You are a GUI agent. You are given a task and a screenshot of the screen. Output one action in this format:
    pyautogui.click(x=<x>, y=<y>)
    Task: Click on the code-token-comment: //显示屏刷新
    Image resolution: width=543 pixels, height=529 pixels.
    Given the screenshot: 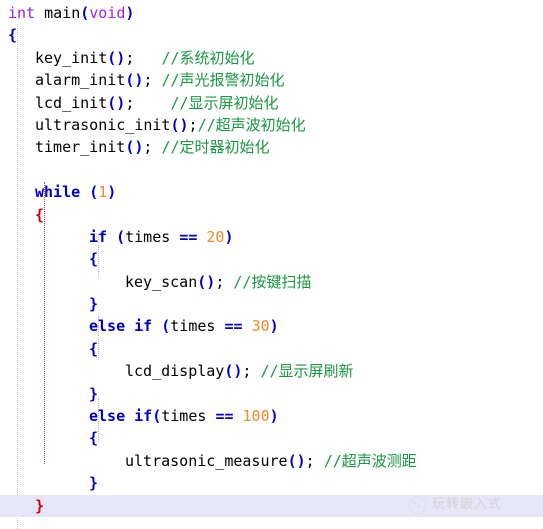 What is the action you would take?
    pyautogui.click(x=307, y=371)
    